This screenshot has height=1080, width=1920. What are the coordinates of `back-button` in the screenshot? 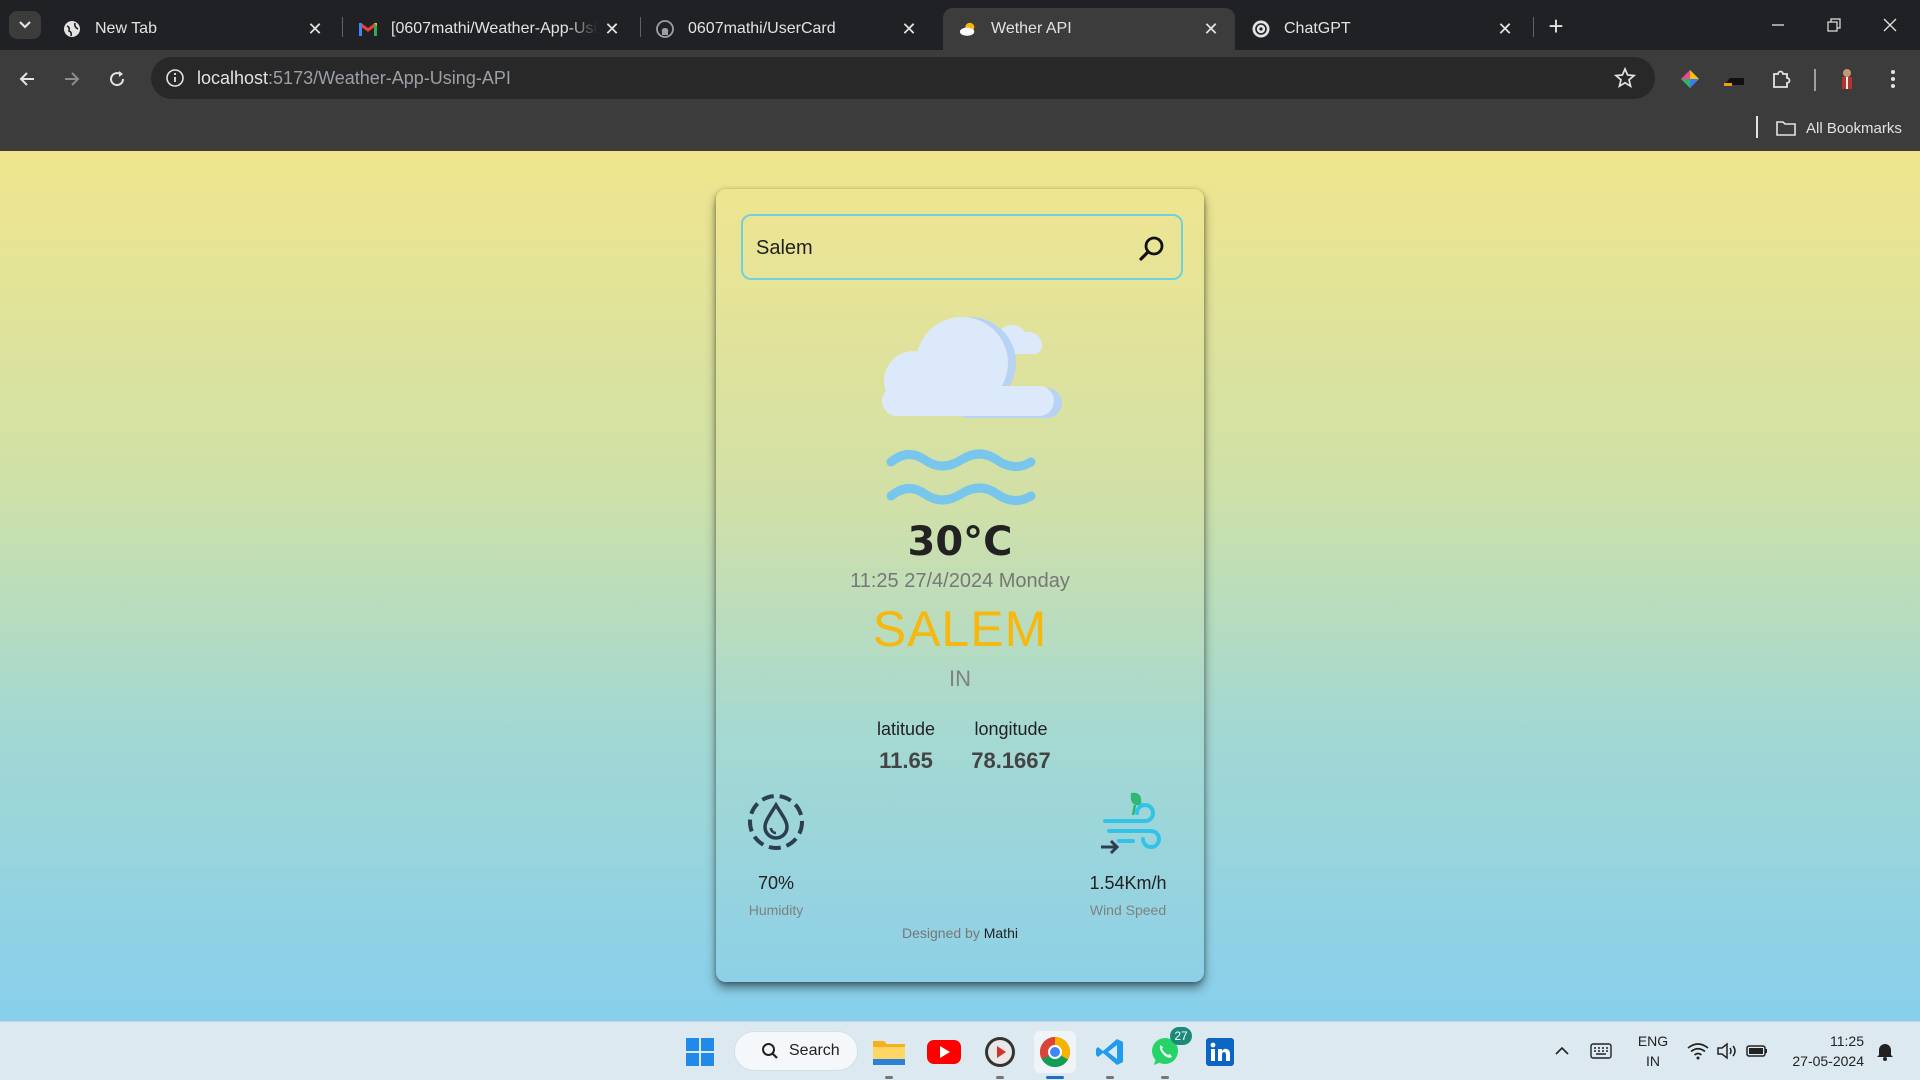 It's located at (27, 79).